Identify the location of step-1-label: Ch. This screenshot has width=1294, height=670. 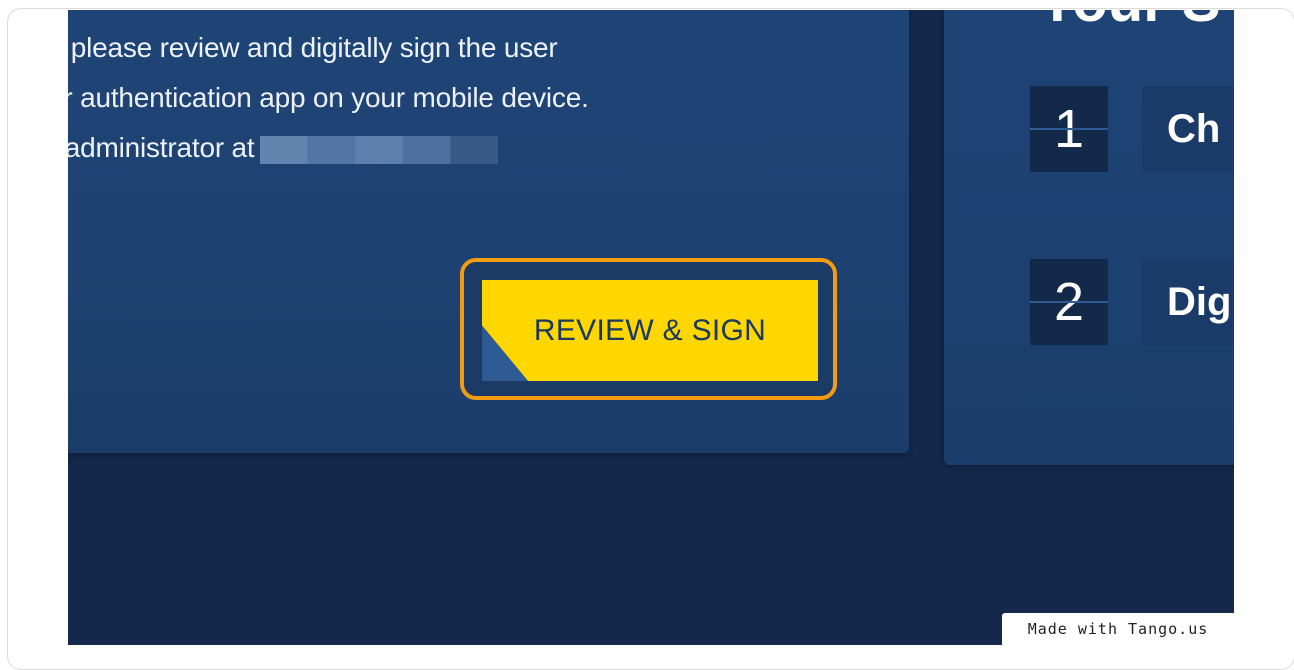
(1188, 129).